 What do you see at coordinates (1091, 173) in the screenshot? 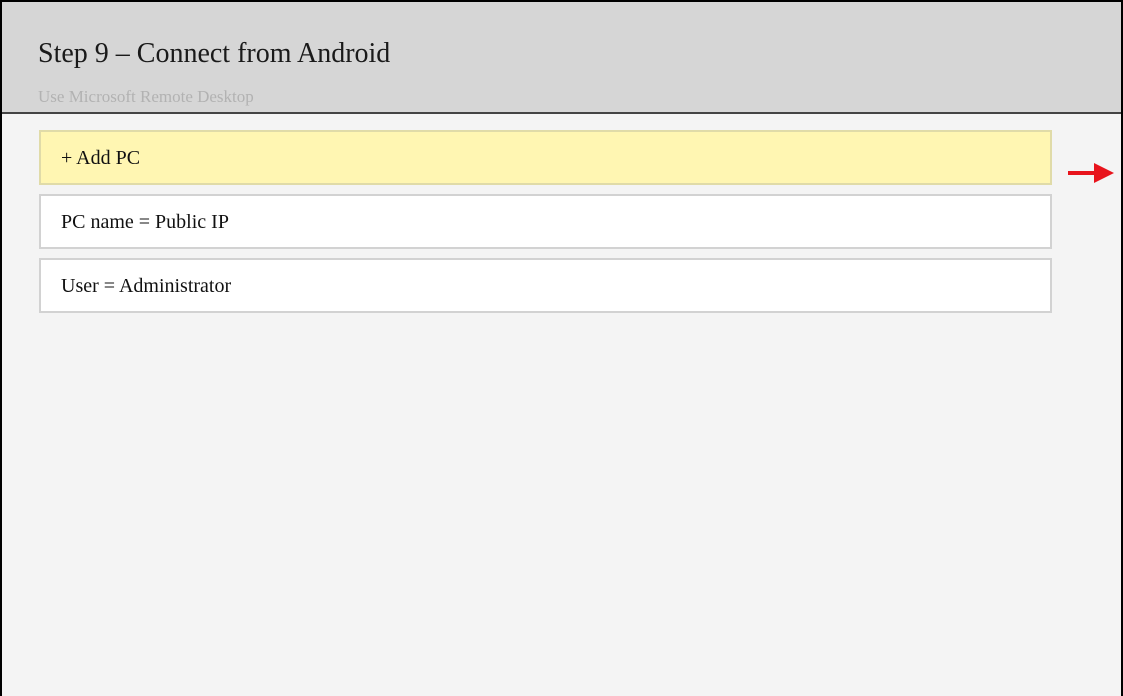
I see `arrow-right-icon` at bounding box center [1091, 173].